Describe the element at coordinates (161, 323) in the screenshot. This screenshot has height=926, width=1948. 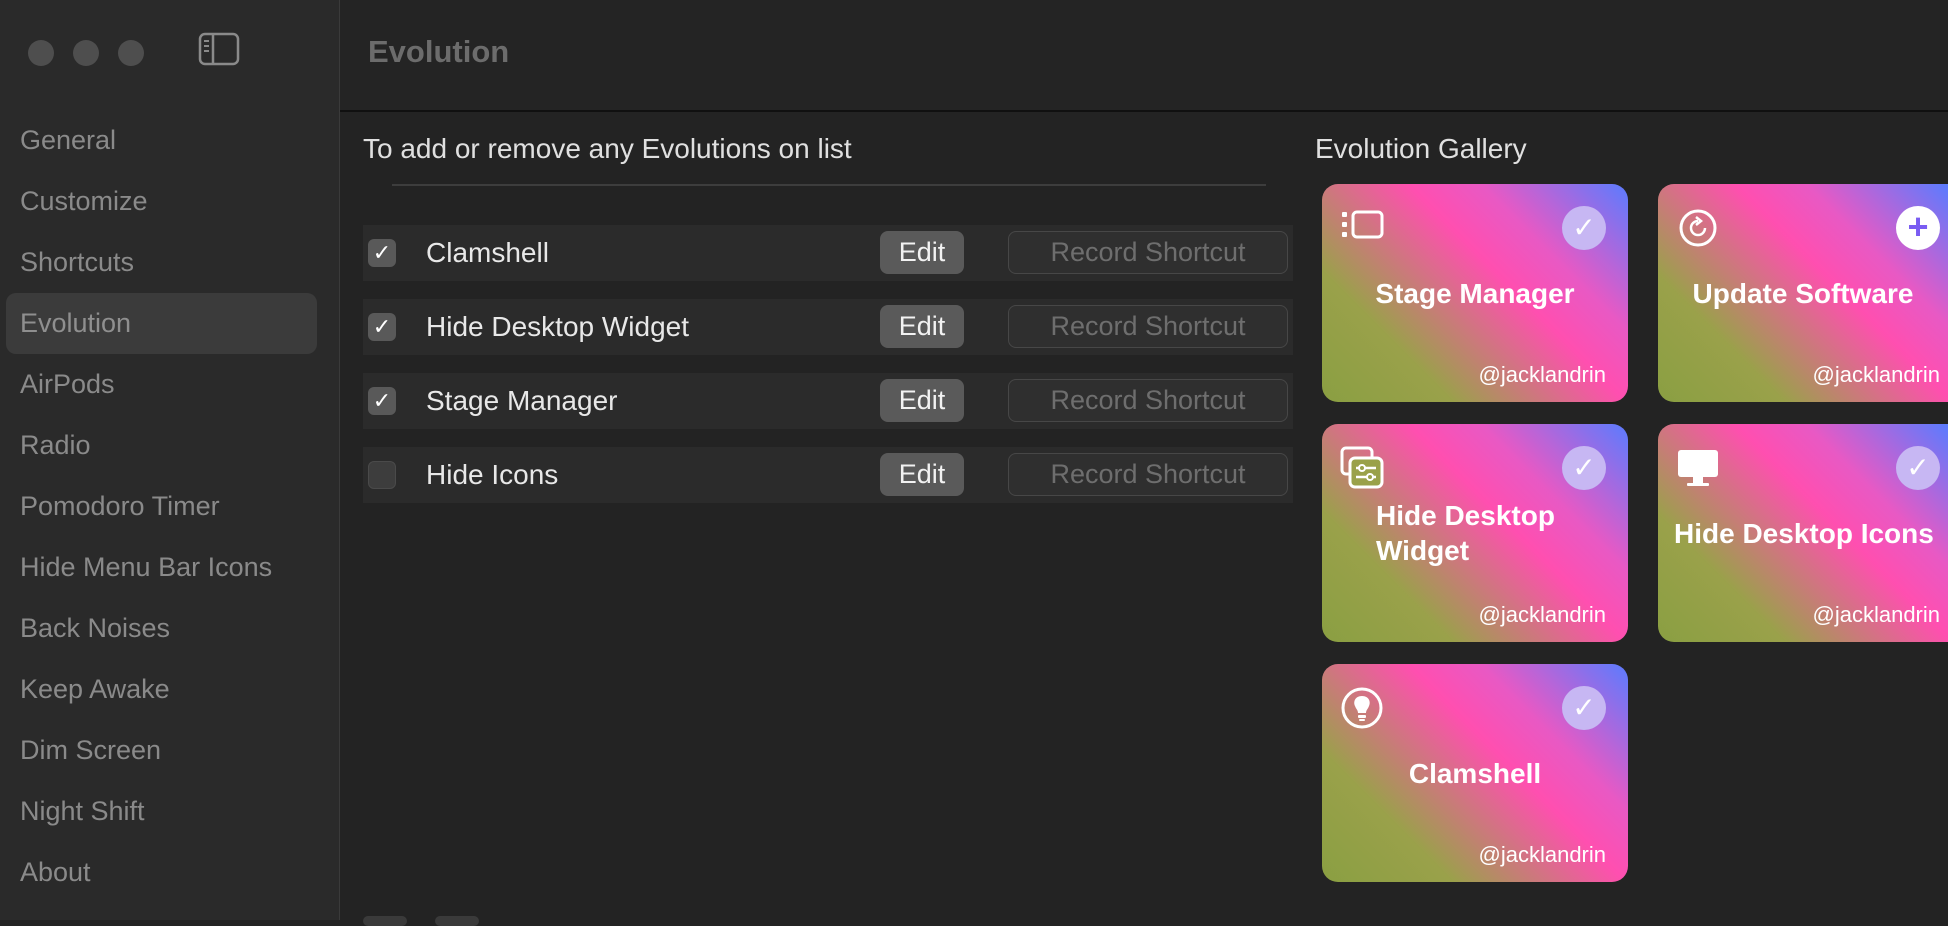
I see `sidebar-item-evolution: Evolution` at that location.